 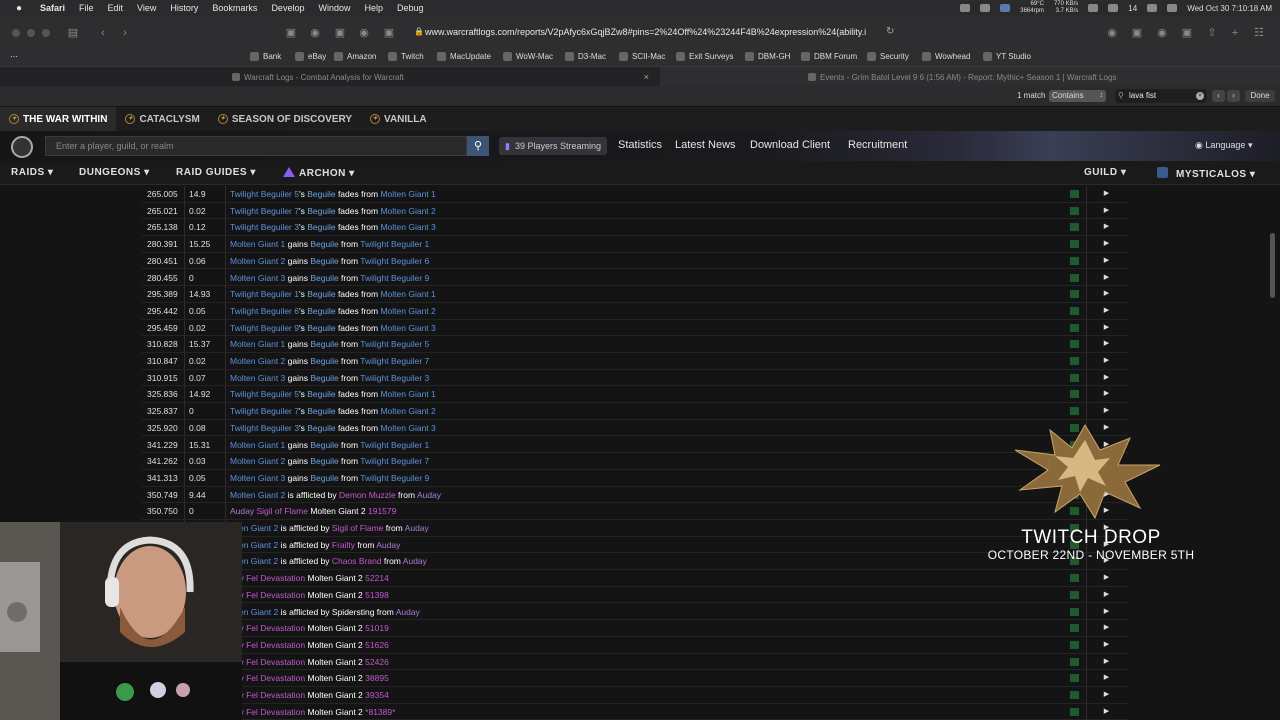 What do you see at coordinates (373, 8) in the screenshot?
I see `menu-help: Help` at bounding box center [373, 8].